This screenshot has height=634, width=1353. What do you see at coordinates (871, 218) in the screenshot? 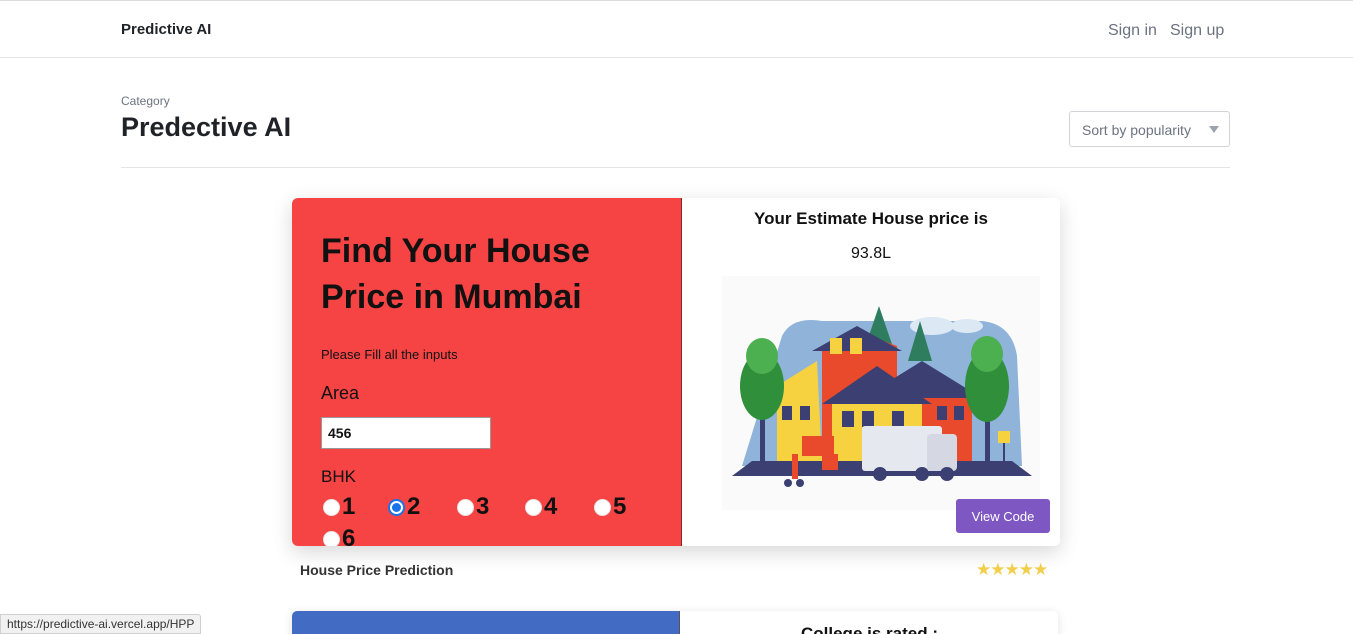
I see `result-title: Your Estimate House price is` at bounding box center [871, 218].